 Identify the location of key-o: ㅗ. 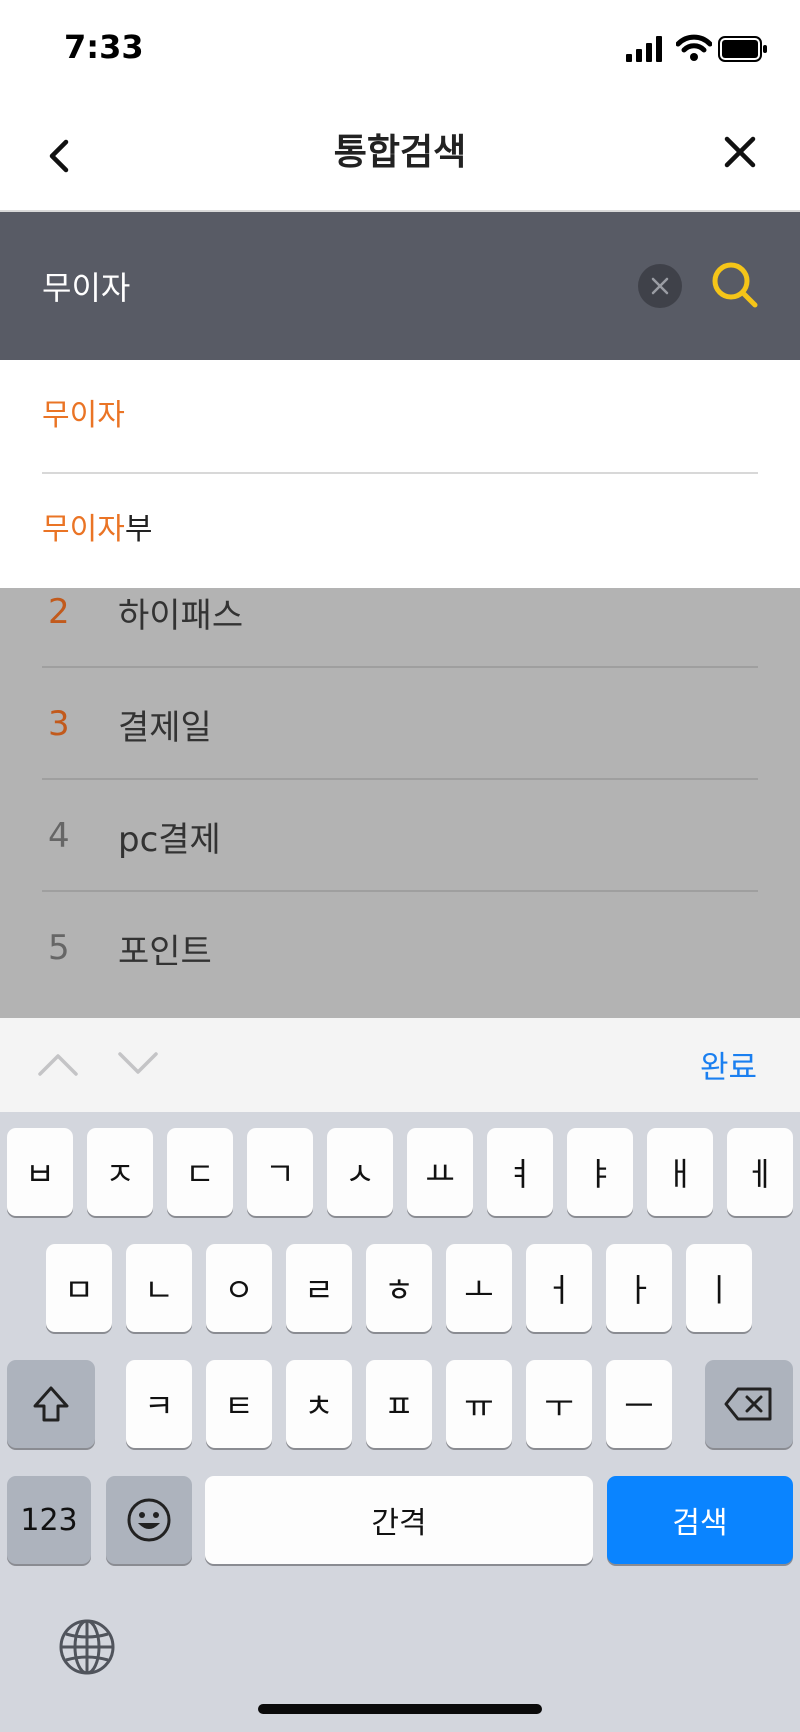
(479, 1288).